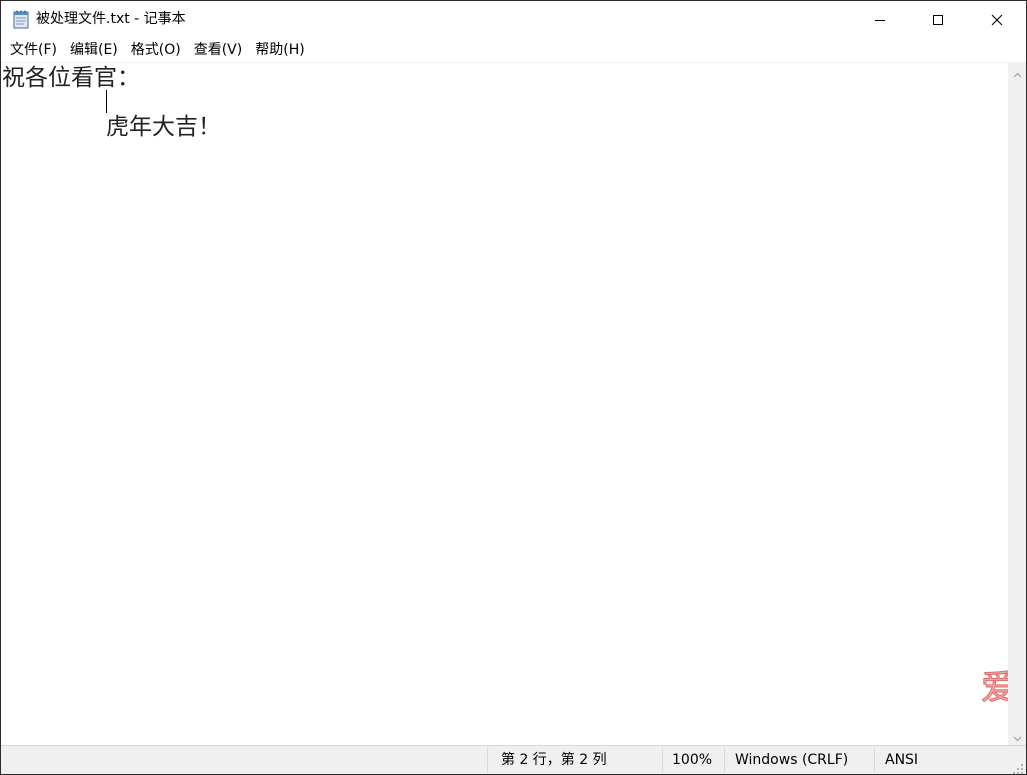 The width and height of the screenshot is (1027, 775). Describe the element at coordinates (218, 50) in the screenshot. I see `menu-view: 查看(V)` at that location.